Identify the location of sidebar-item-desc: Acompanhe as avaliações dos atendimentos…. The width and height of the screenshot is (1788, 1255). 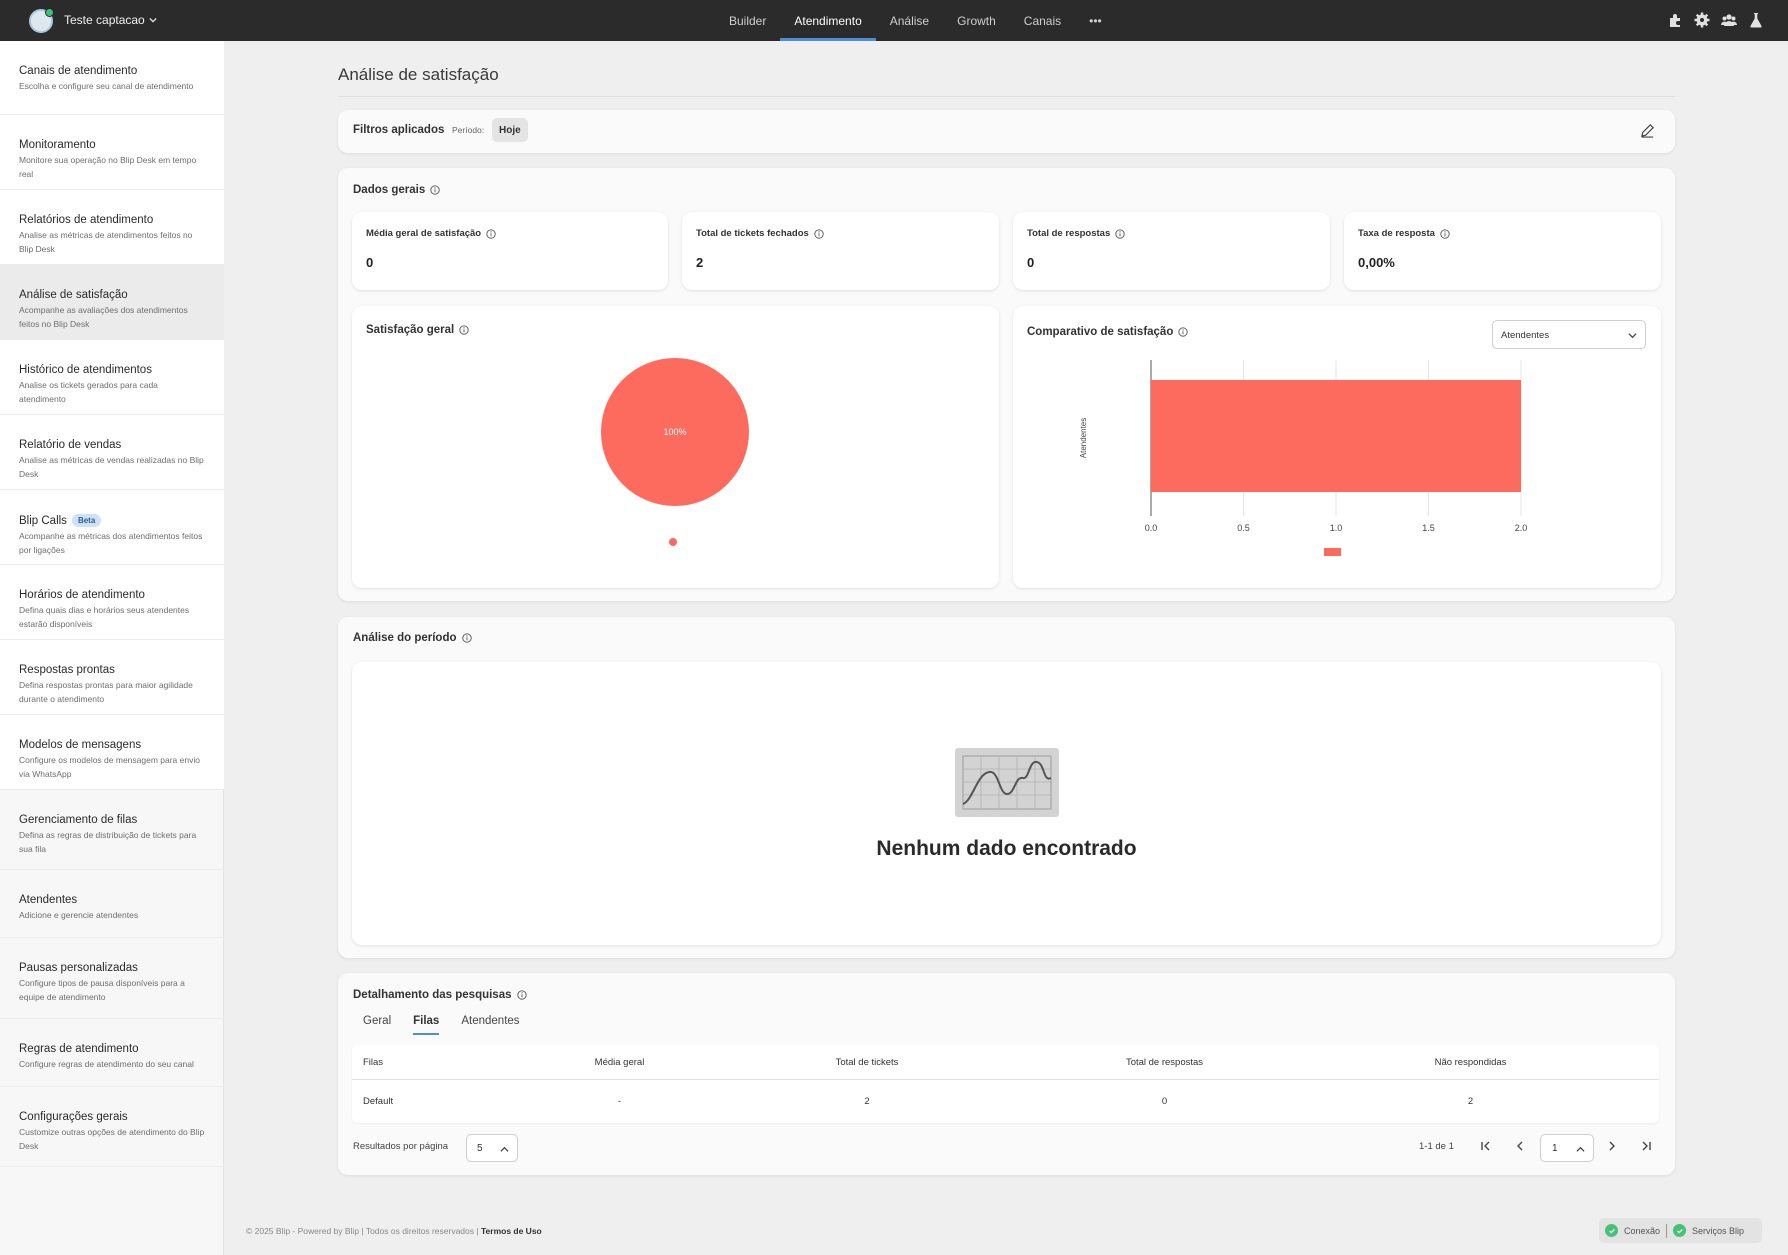
(103, 317).